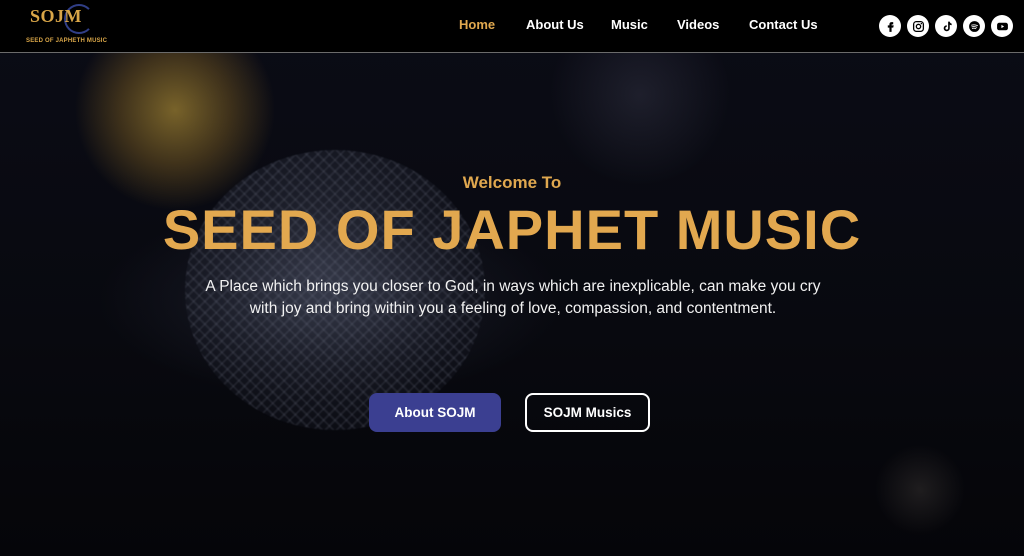 This screenshot has width=1024, height=556. Describe the element at coordinates (555, 24) in the screenshot. I see `nav-item-about-us: About Us` at that location.